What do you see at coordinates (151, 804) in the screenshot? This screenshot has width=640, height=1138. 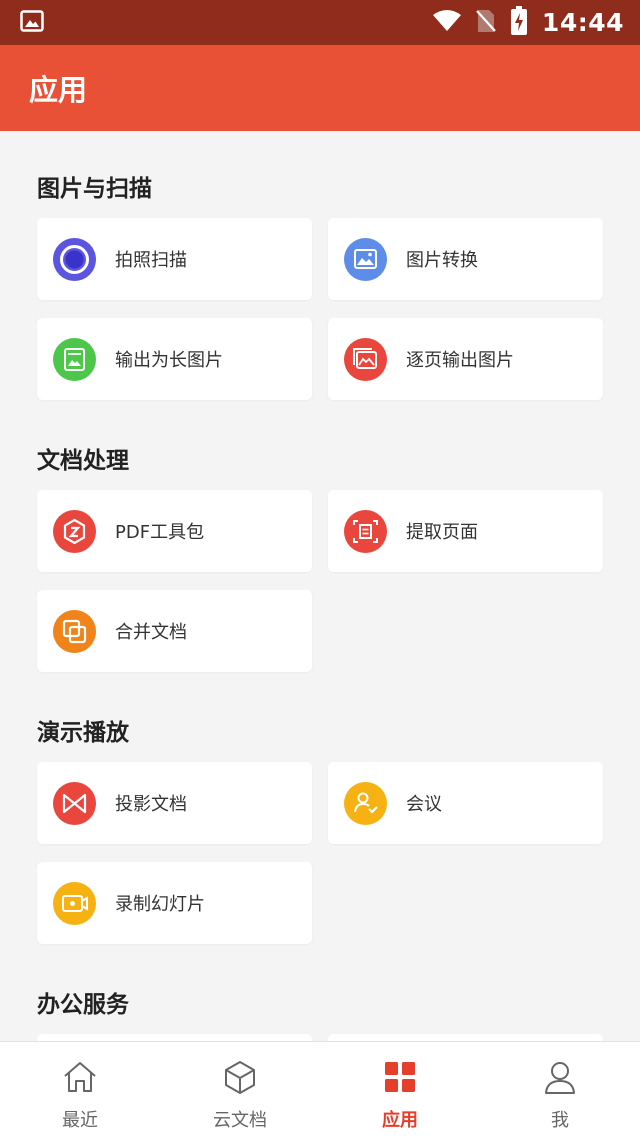 I see `projection-label: 投影文档` at bounding box center [151, 804].